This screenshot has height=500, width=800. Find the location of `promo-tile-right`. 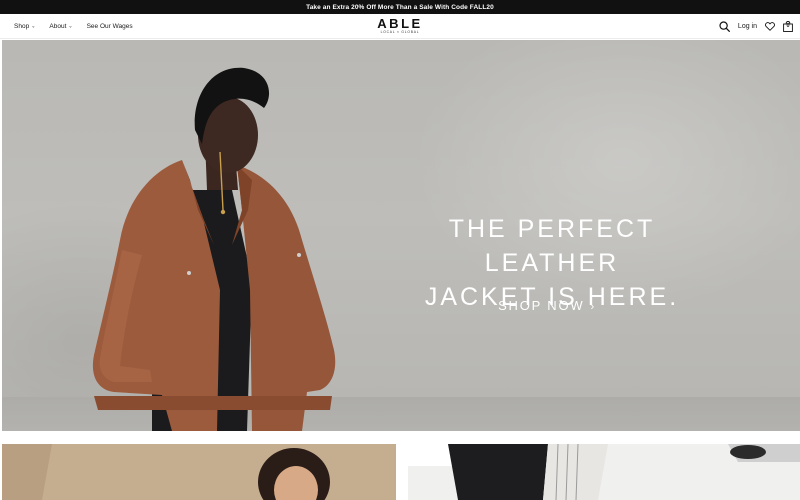

promo-tile-right is located at coordinates (604, 472).